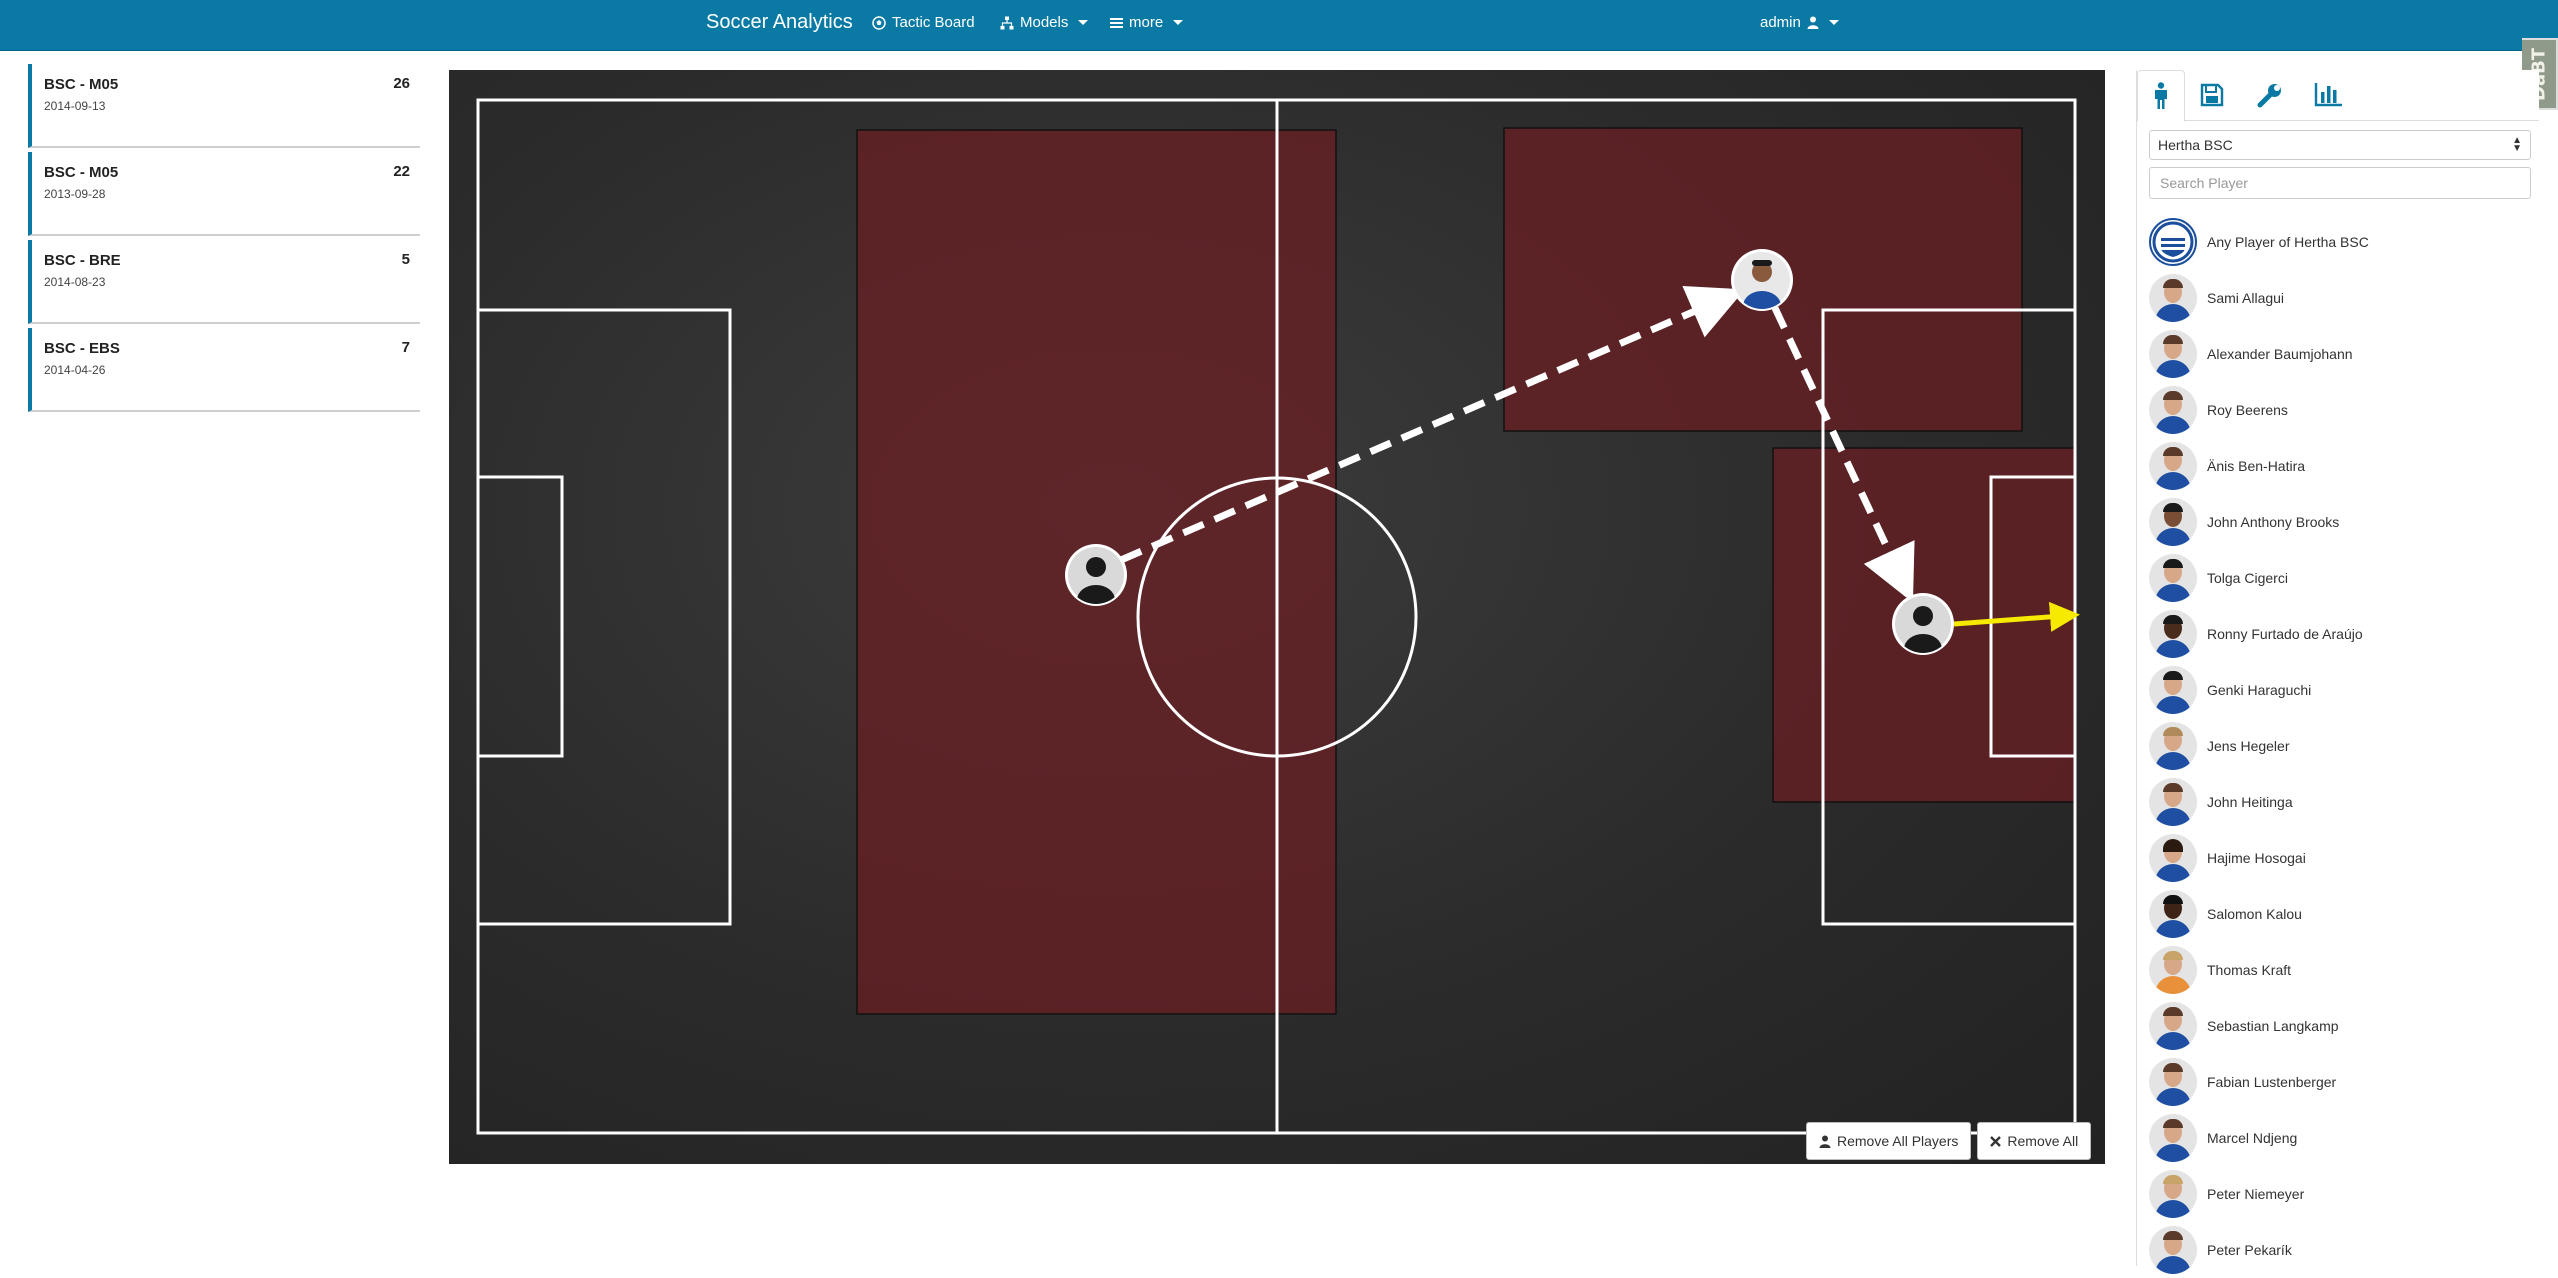  Describe the element at coordinates (2340, 1026) in the screenshot. I see `player-item: Sebastian Langkamp` at that location.